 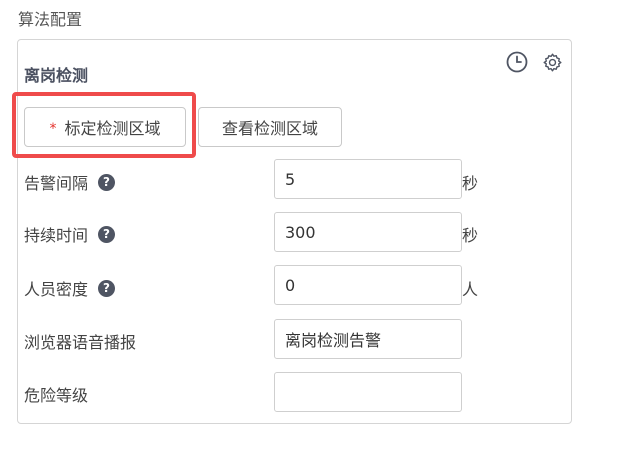 What do you see at coordinates (368, 285) in the screenshot?
I see `personnel-density-input: 0` at bounding box center [368, 285].